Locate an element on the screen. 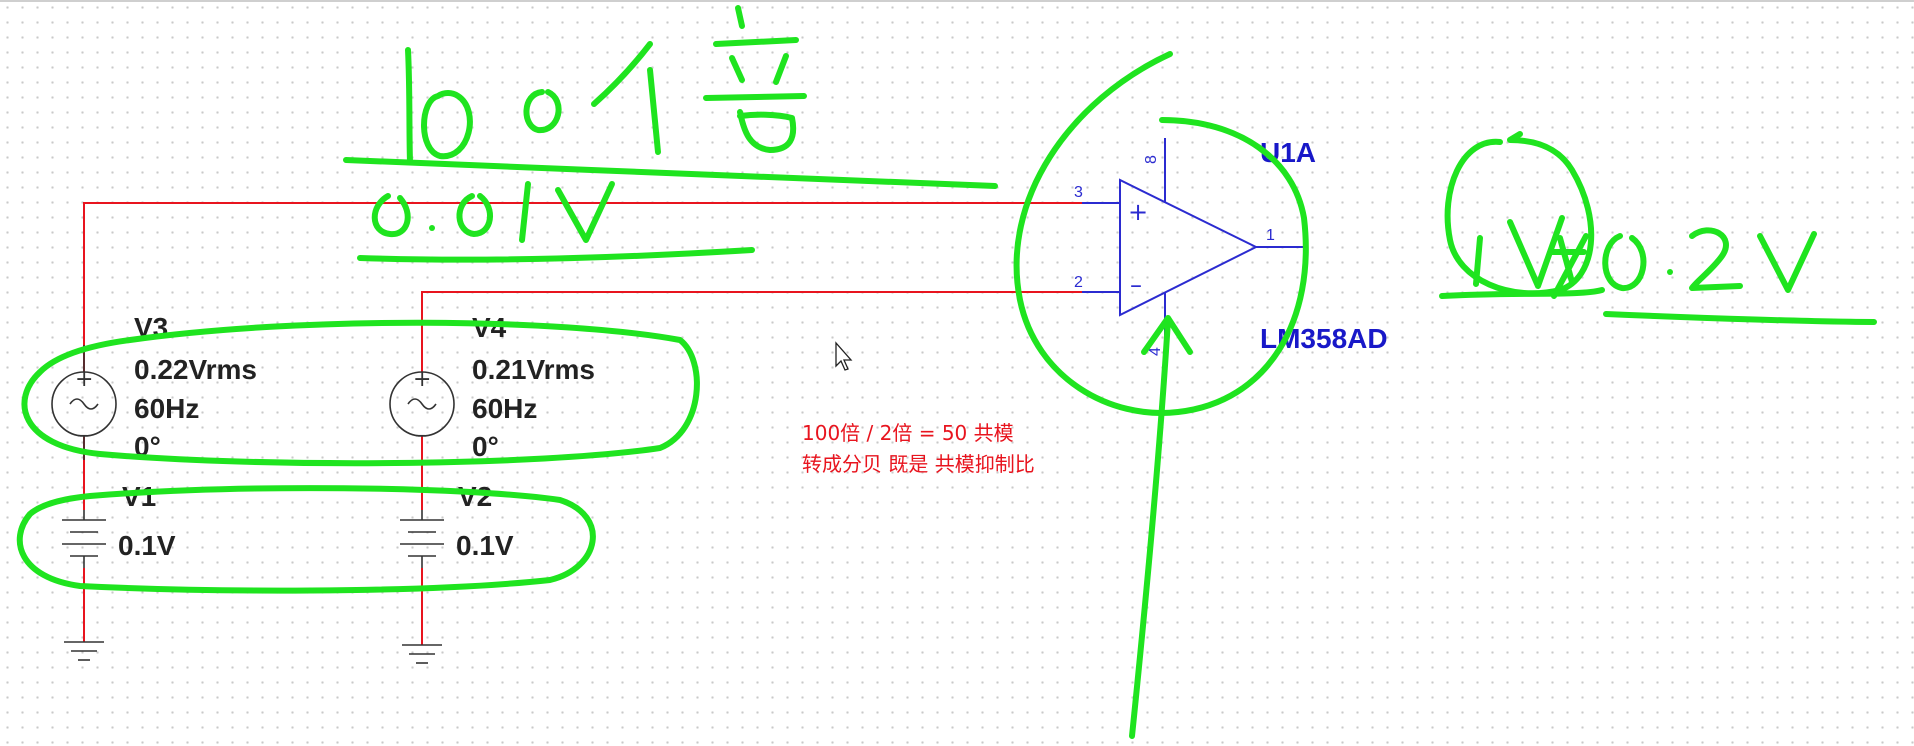  cmrr-note: 100倍 / 2倍 = 50 共模 转成分贝 既是 共模抑制比 is located at coordinates (918, 449).